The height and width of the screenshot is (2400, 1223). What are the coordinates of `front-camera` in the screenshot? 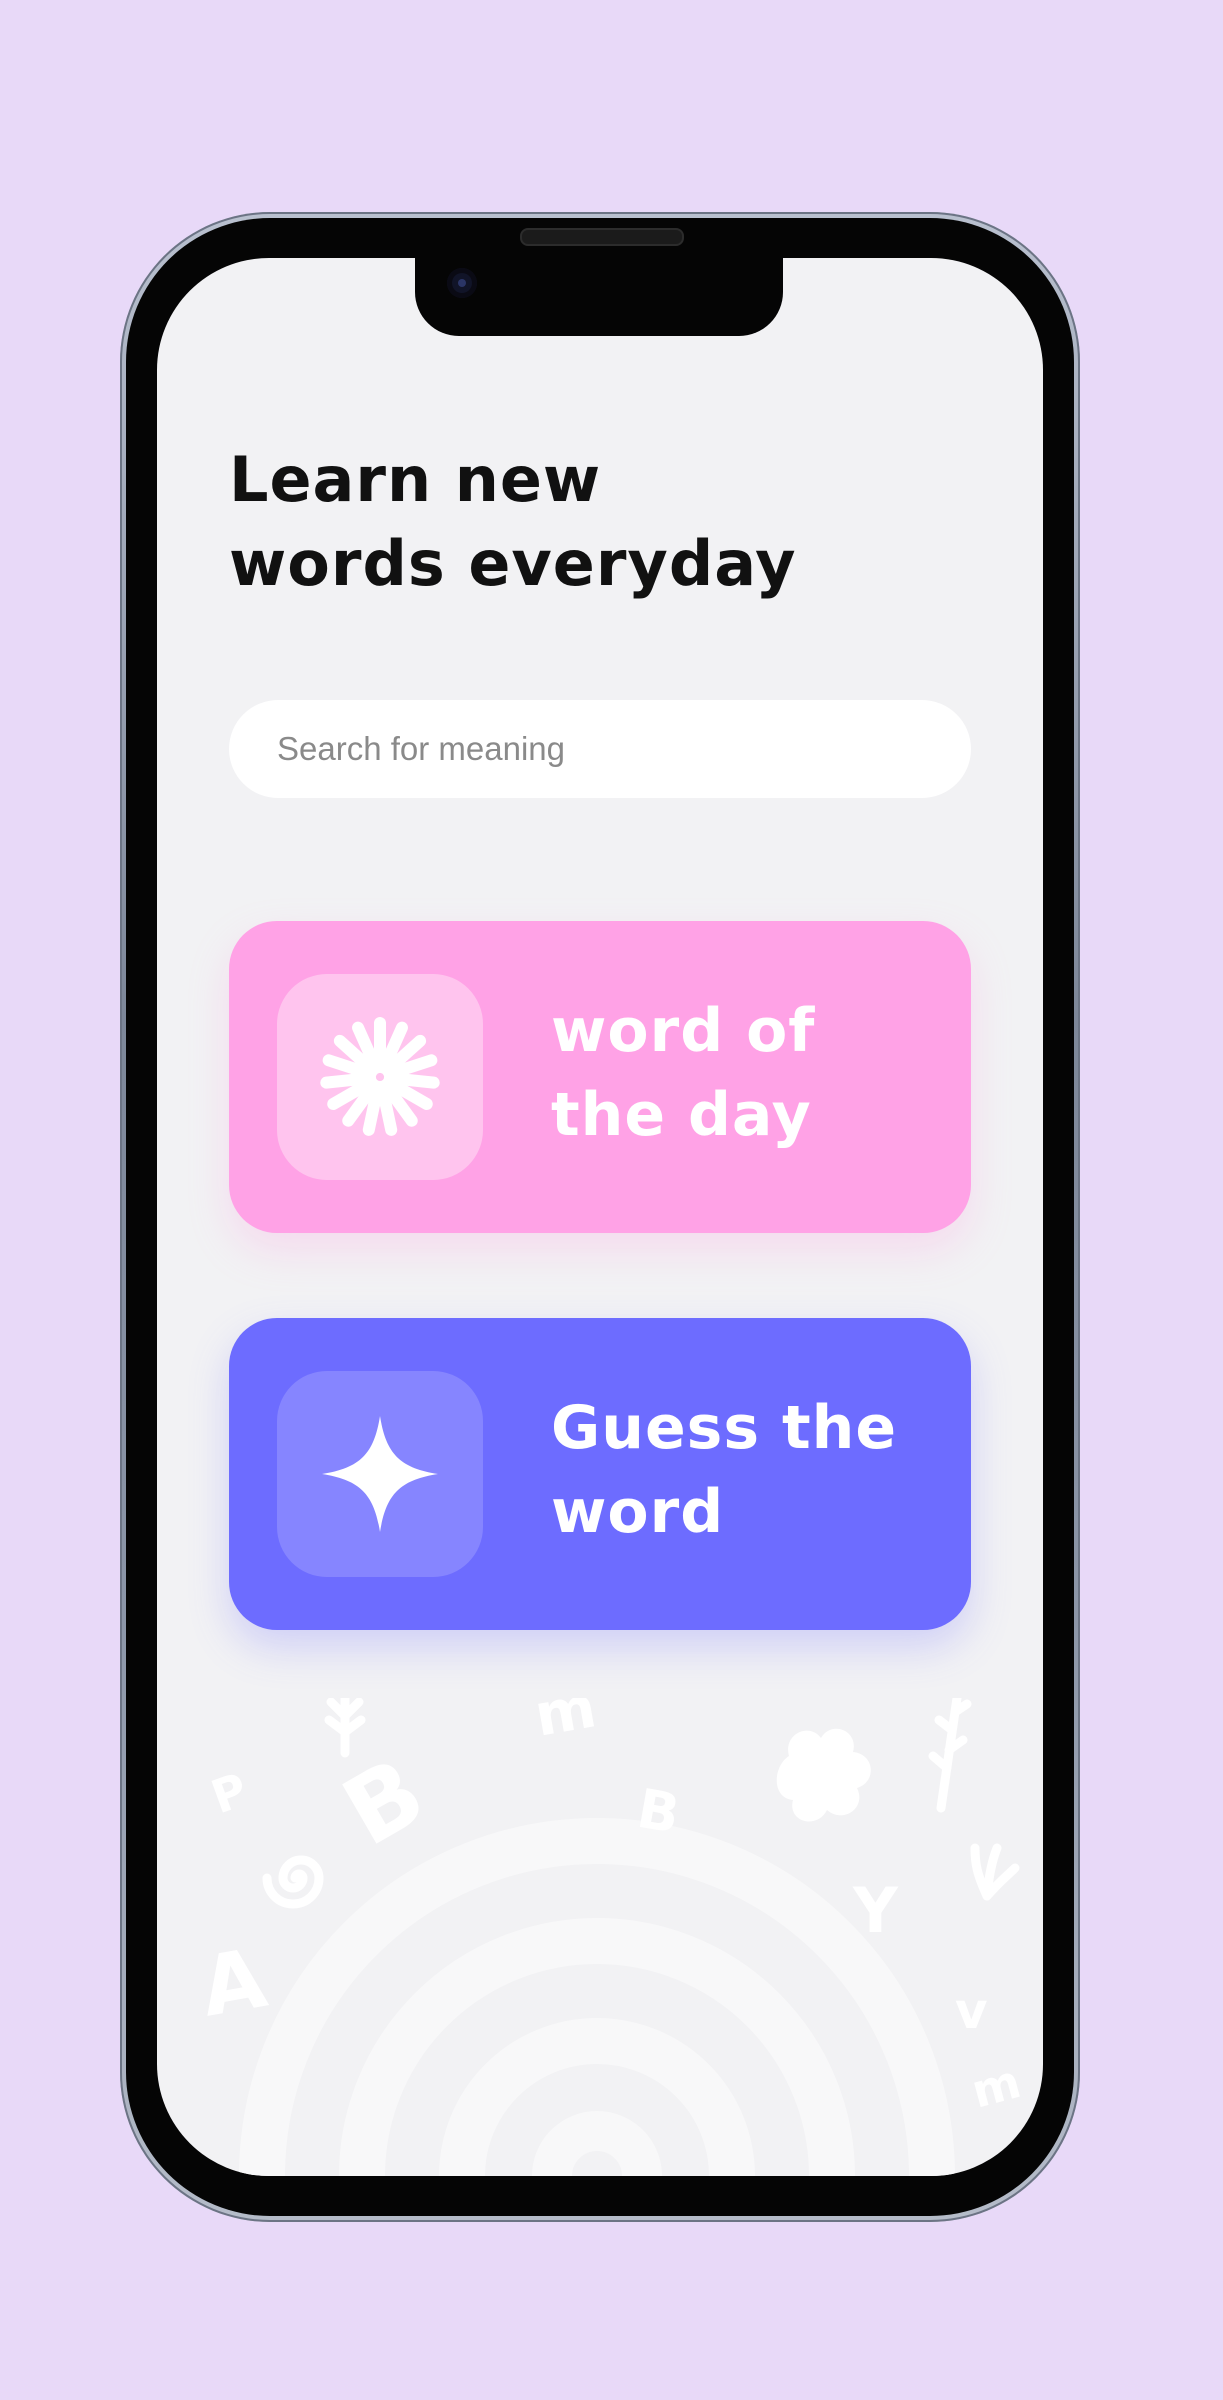 It's located at (462, 283).